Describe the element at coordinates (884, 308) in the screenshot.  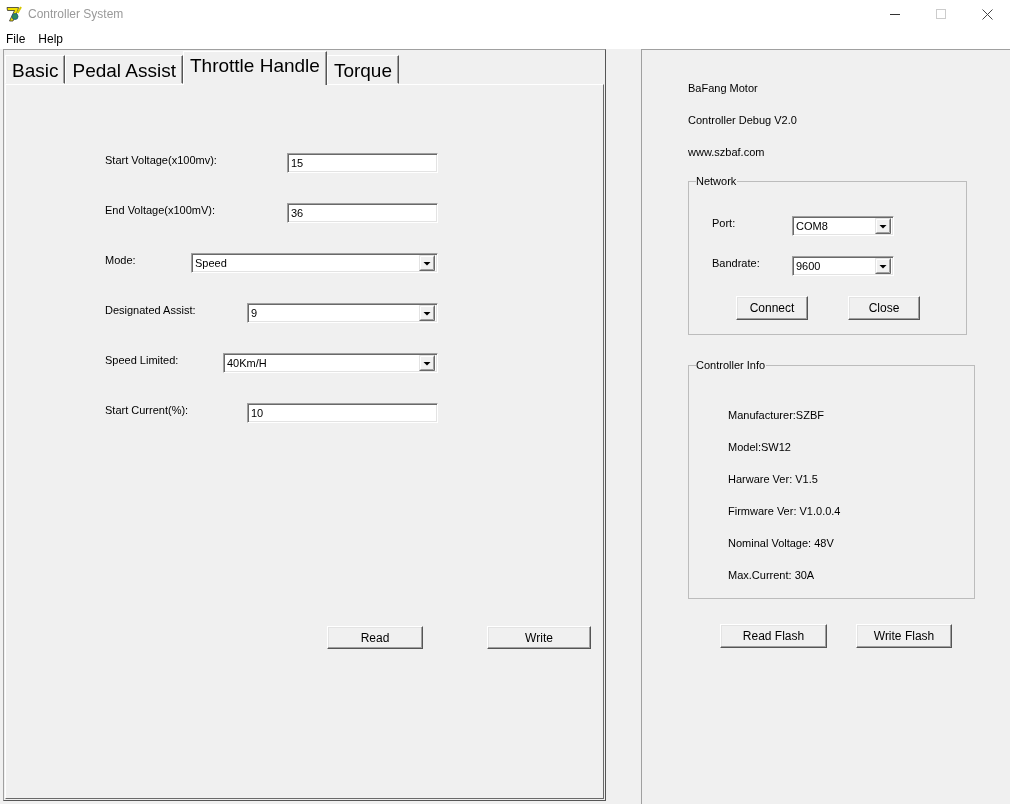
I see `action-button: Close` at that location.